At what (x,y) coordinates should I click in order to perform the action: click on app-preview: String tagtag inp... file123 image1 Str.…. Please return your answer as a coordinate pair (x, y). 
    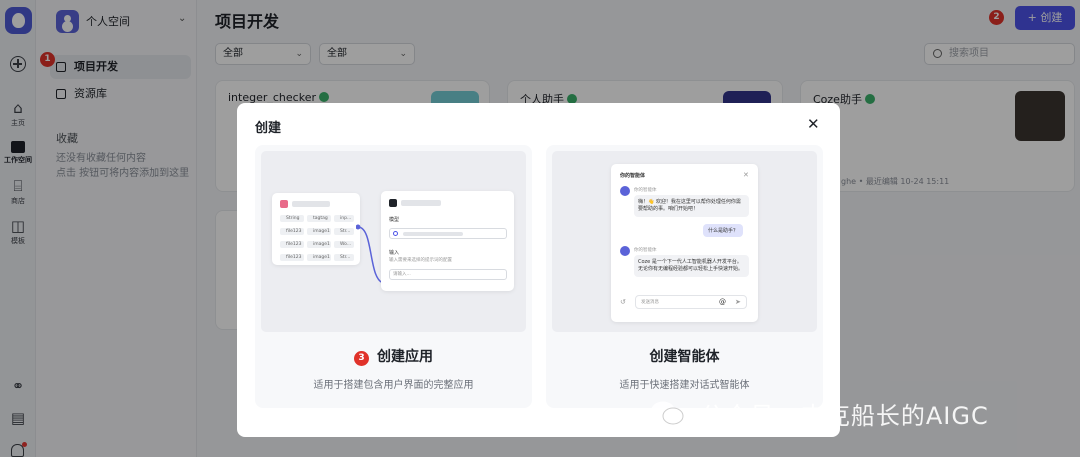
    Looking at the image, I should click on (393, 241).